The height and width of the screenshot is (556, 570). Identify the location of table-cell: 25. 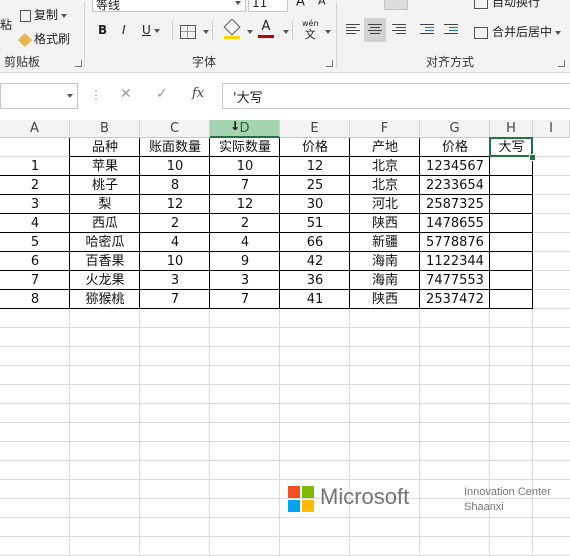
(315, 185).